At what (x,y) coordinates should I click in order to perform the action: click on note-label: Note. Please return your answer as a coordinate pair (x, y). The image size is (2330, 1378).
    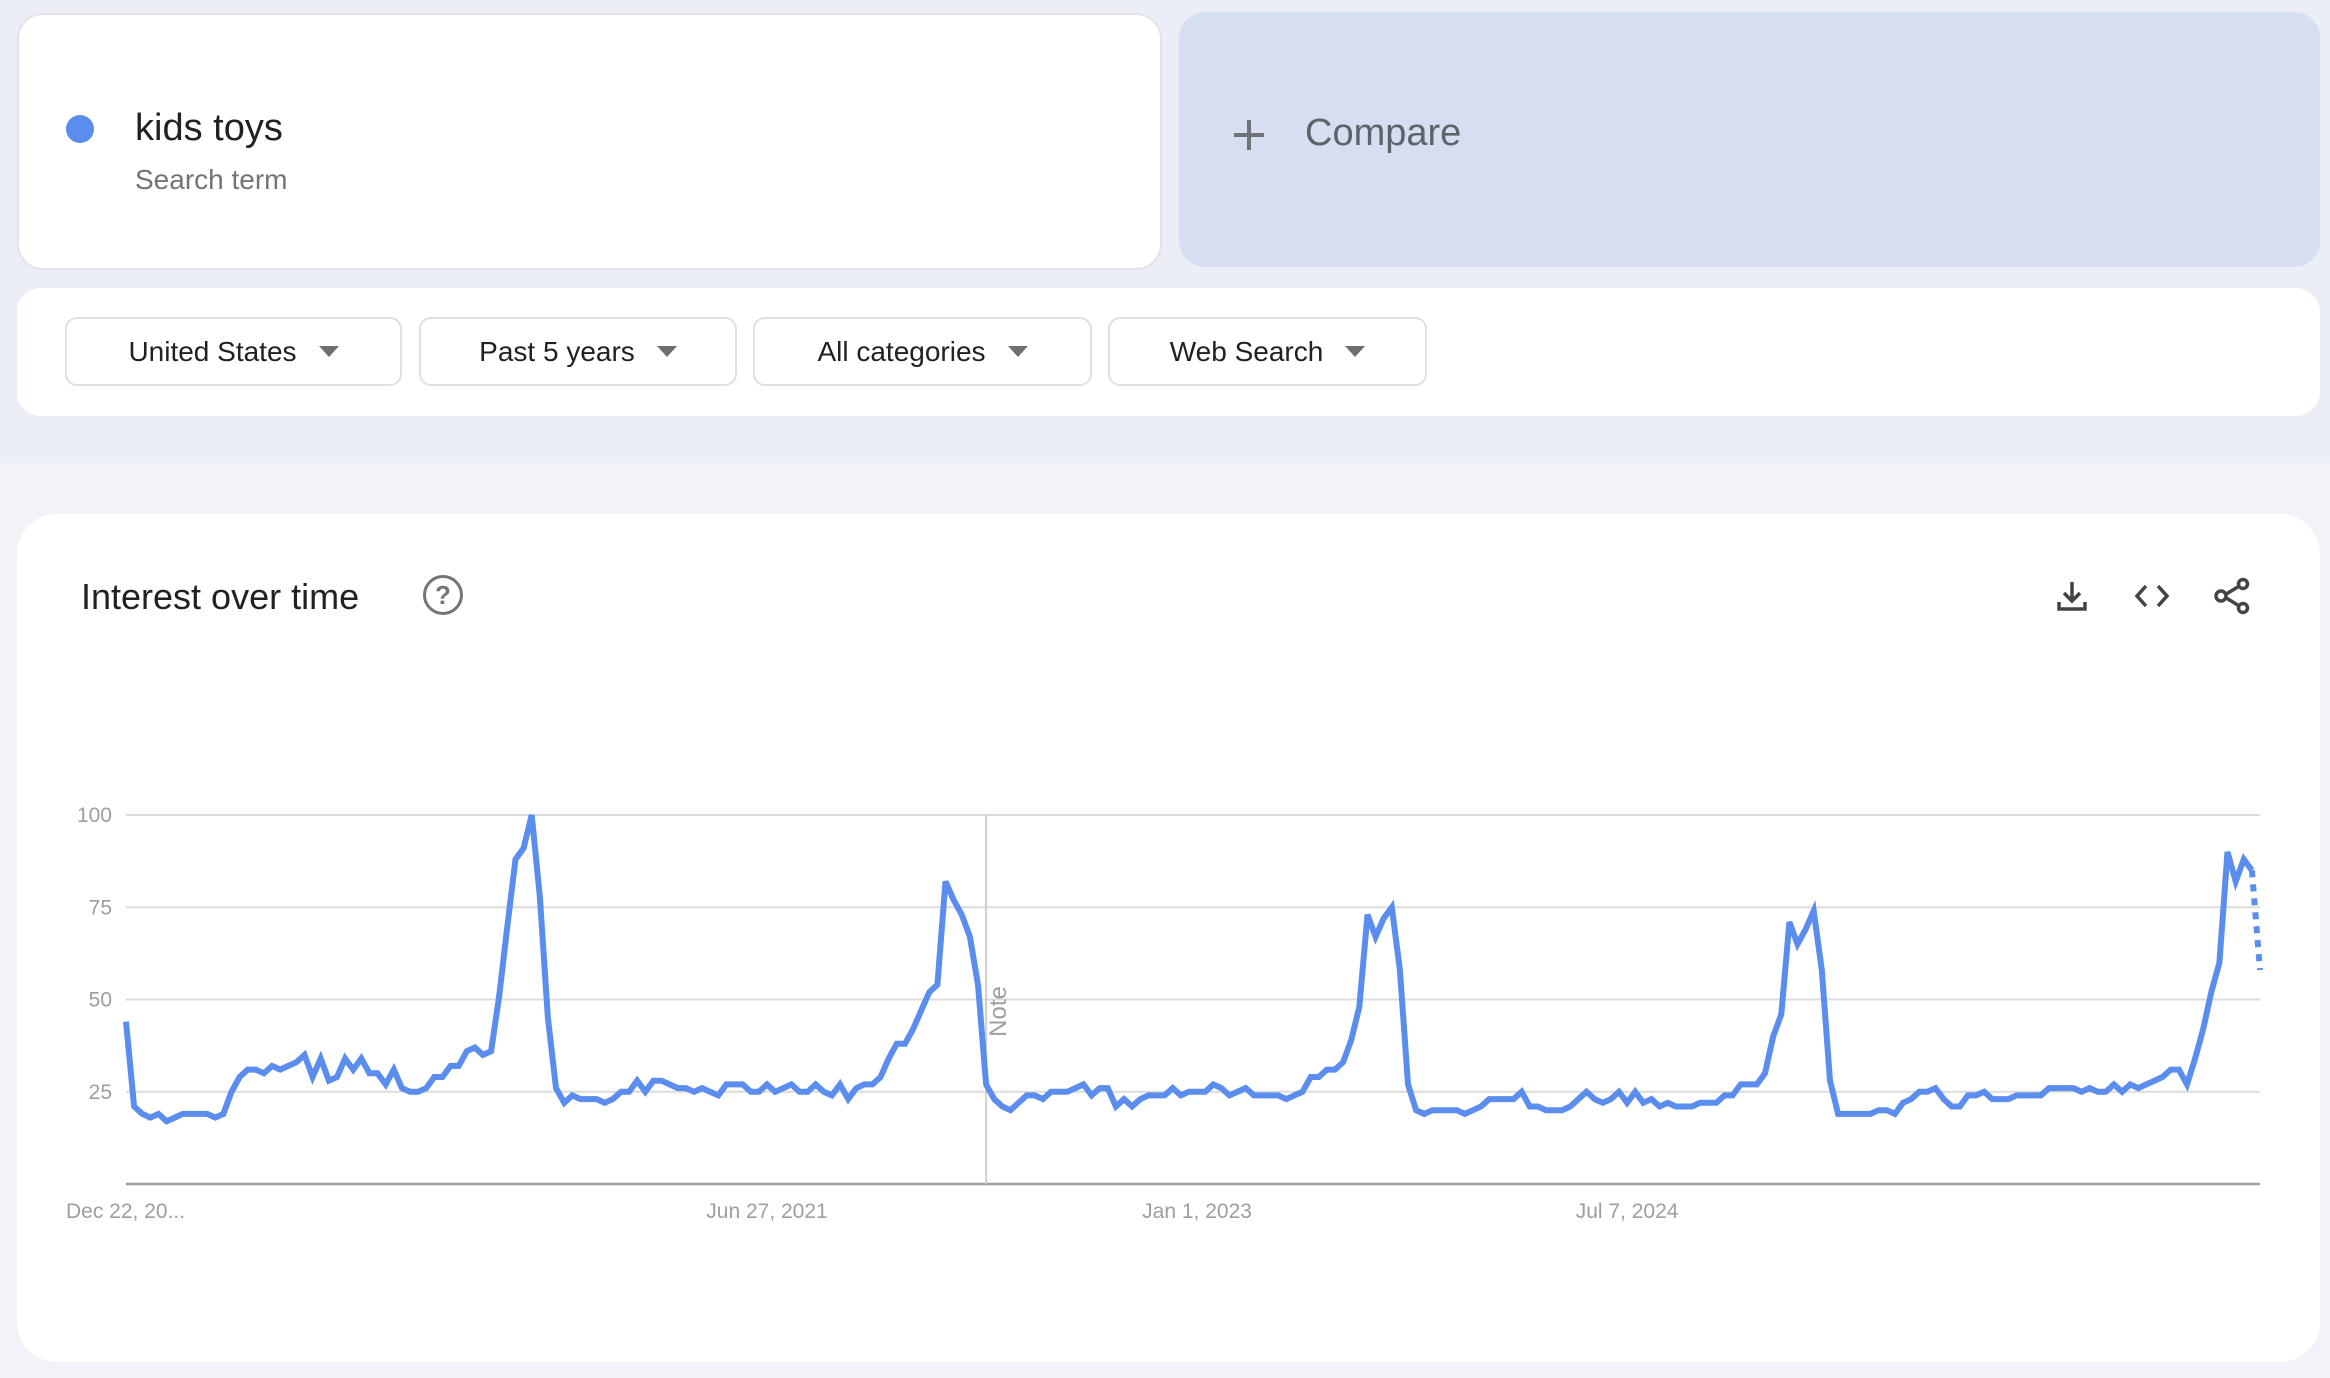
    Looking at the image, I should click on (998, 1011).